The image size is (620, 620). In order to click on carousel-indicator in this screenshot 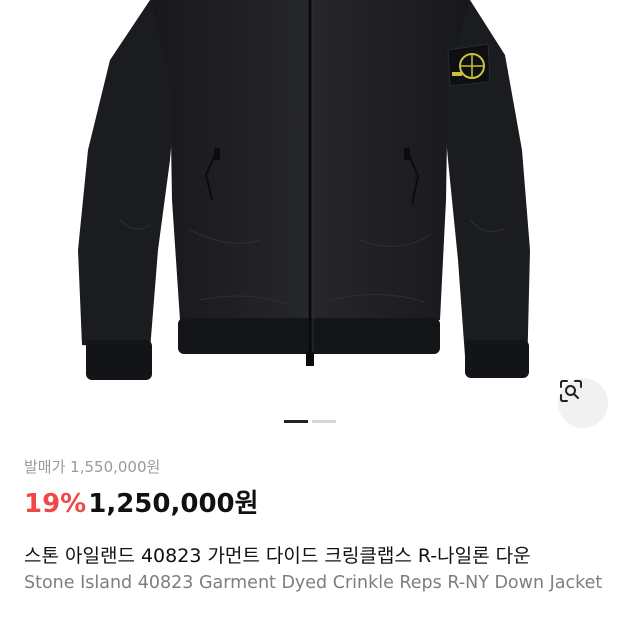, I will do `click(310, 421)`.